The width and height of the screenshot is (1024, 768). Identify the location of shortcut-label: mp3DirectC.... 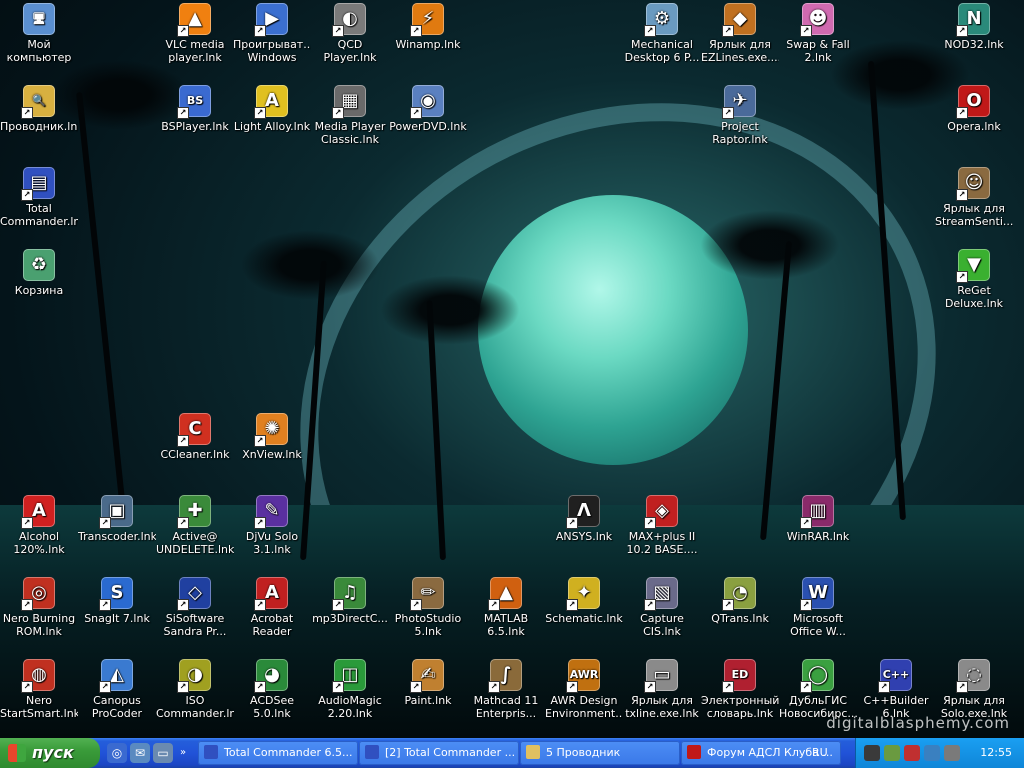
(350, 618).